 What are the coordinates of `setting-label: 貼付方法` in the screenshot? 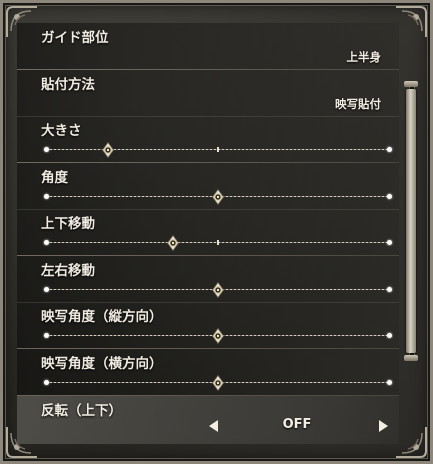 It's located at (68, 85).